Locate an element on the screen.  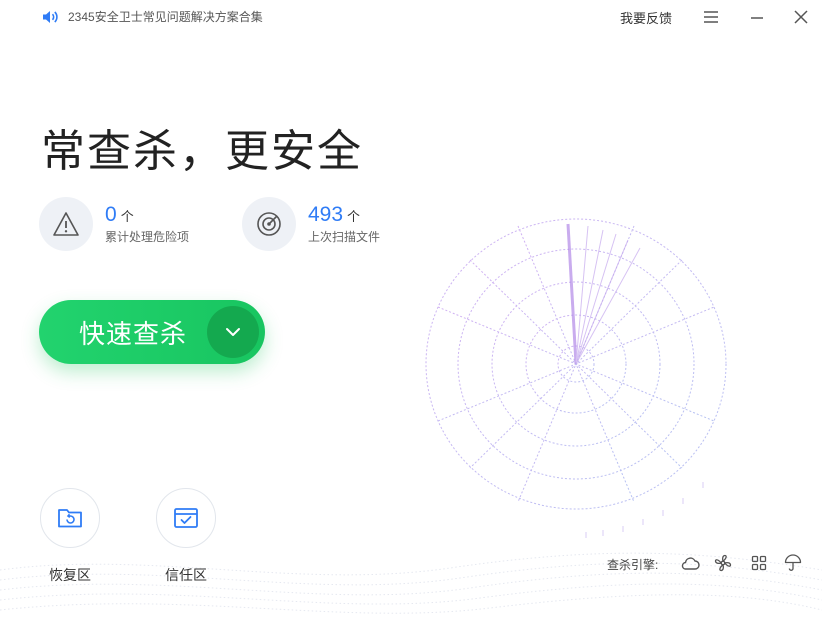
trusted-zone-icon is located at coordinates (186, 518).